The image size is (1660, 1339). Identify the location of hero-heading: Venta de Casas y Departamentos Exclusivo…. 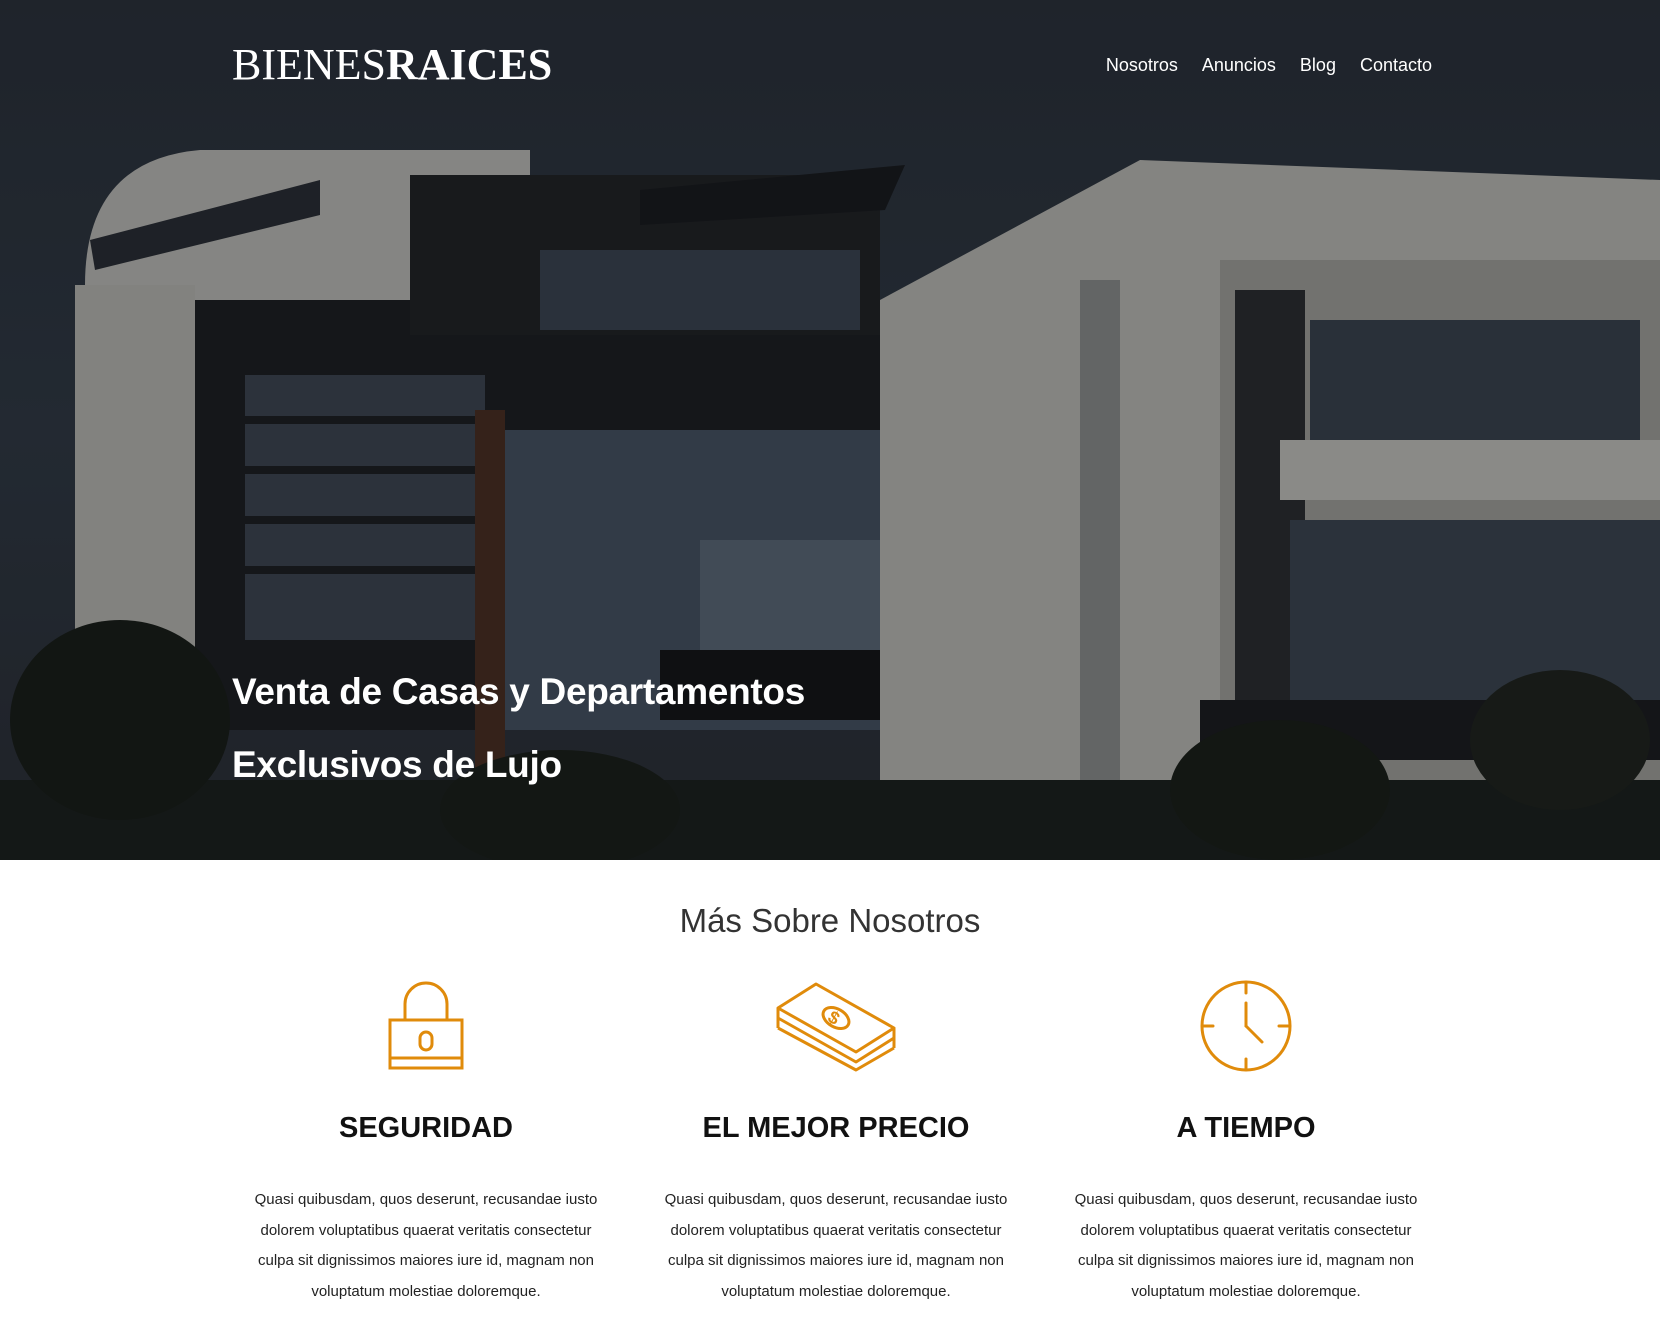
(682, 728).